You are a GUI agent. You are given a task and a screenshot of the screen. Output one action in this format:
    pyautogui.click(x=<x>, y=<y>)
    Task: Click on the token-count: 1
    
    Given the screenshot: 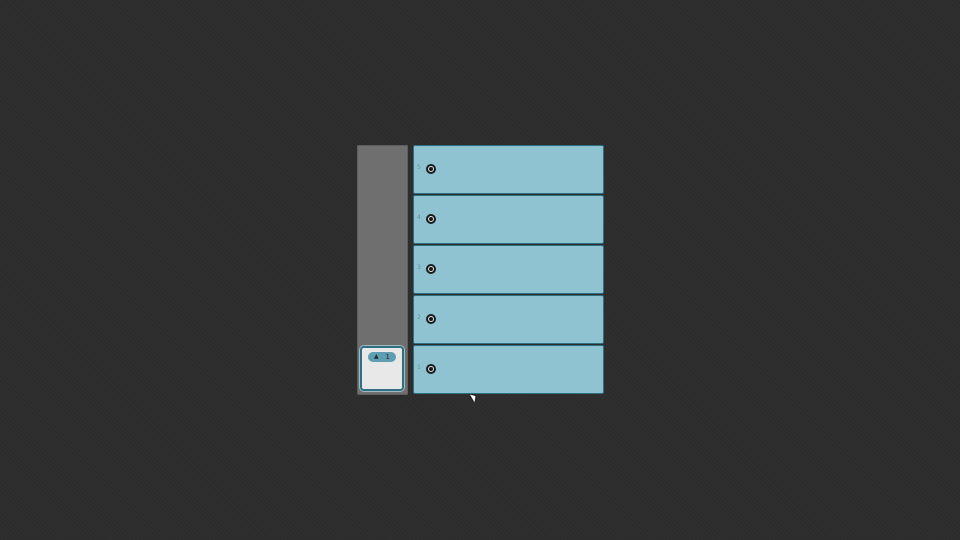 What is the action you would take?
    pyautogui.click(x=387, y=357)
    